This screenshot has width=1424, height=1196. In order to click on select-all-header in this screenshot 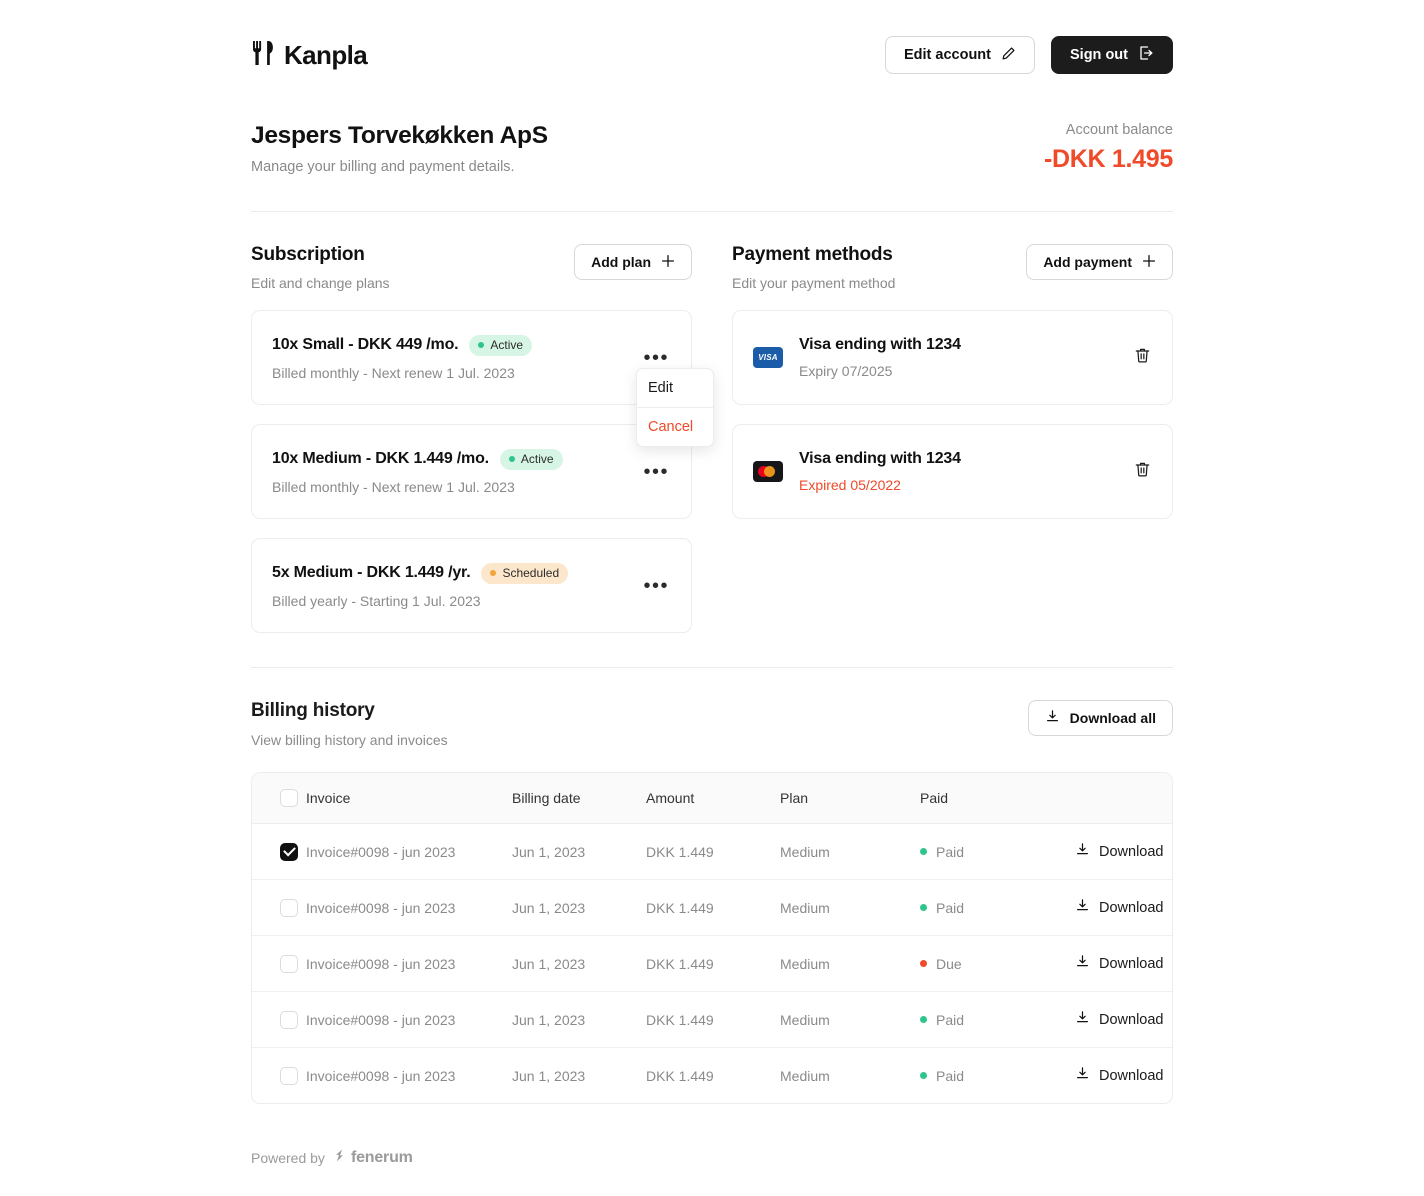, I will do `click(279, 799)`.